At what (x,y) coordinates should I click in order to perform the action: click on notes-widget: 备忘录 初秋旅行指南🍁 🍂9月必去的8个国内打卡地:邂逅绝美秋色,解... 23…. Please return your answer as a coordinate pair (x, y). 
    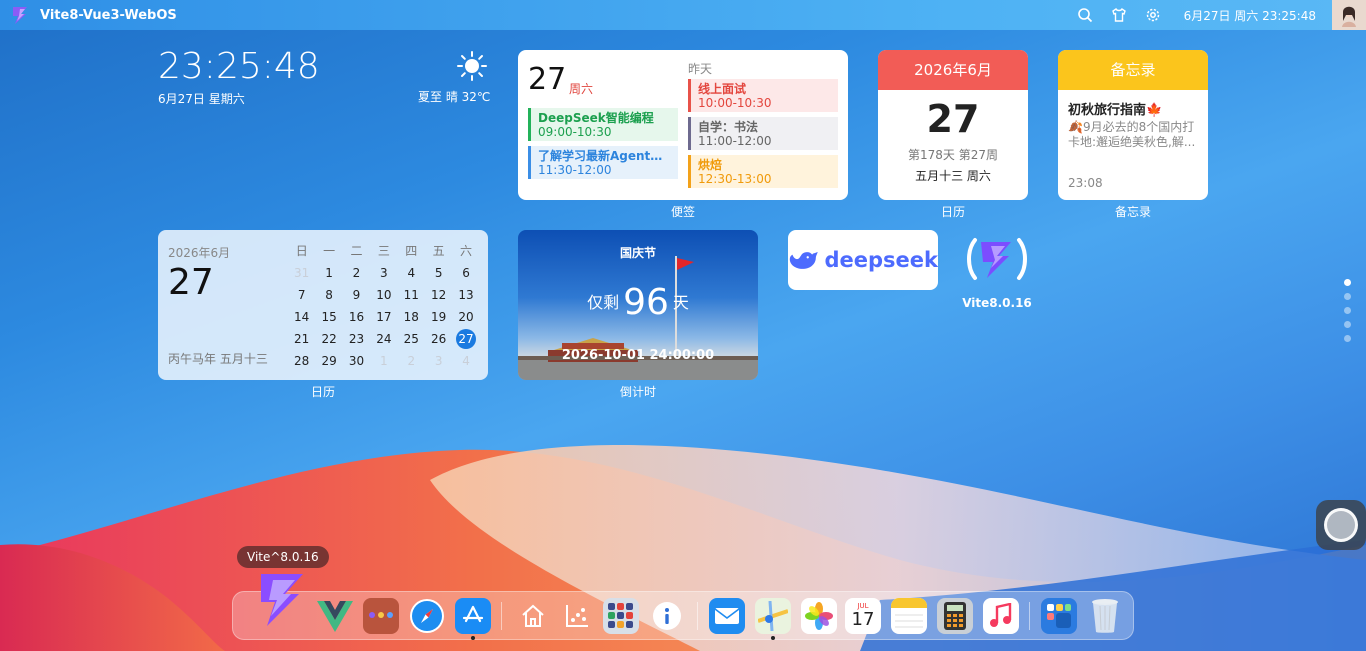
    Looking at the image, I should click on (1133, 125).